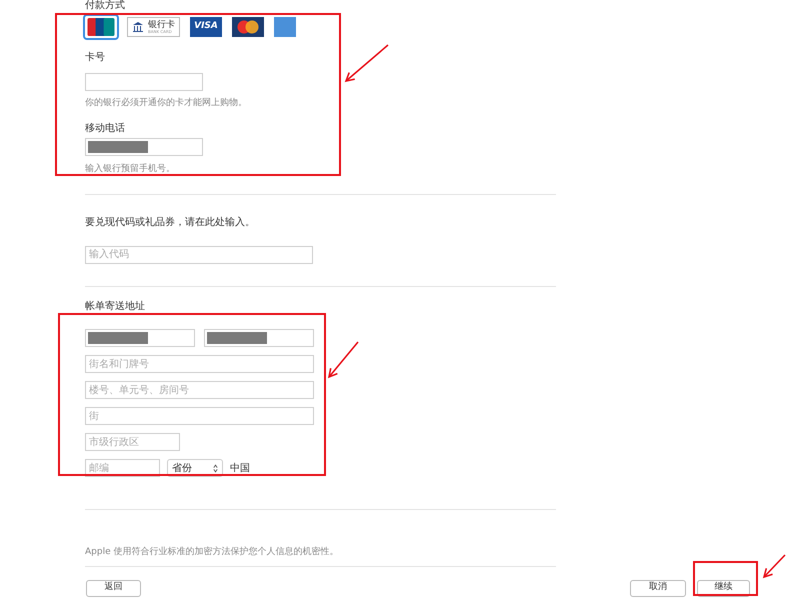 This screenshot has width=800, height=600. I want to click on hint-text: 输入银行预留手机号。, so click(130, 169).